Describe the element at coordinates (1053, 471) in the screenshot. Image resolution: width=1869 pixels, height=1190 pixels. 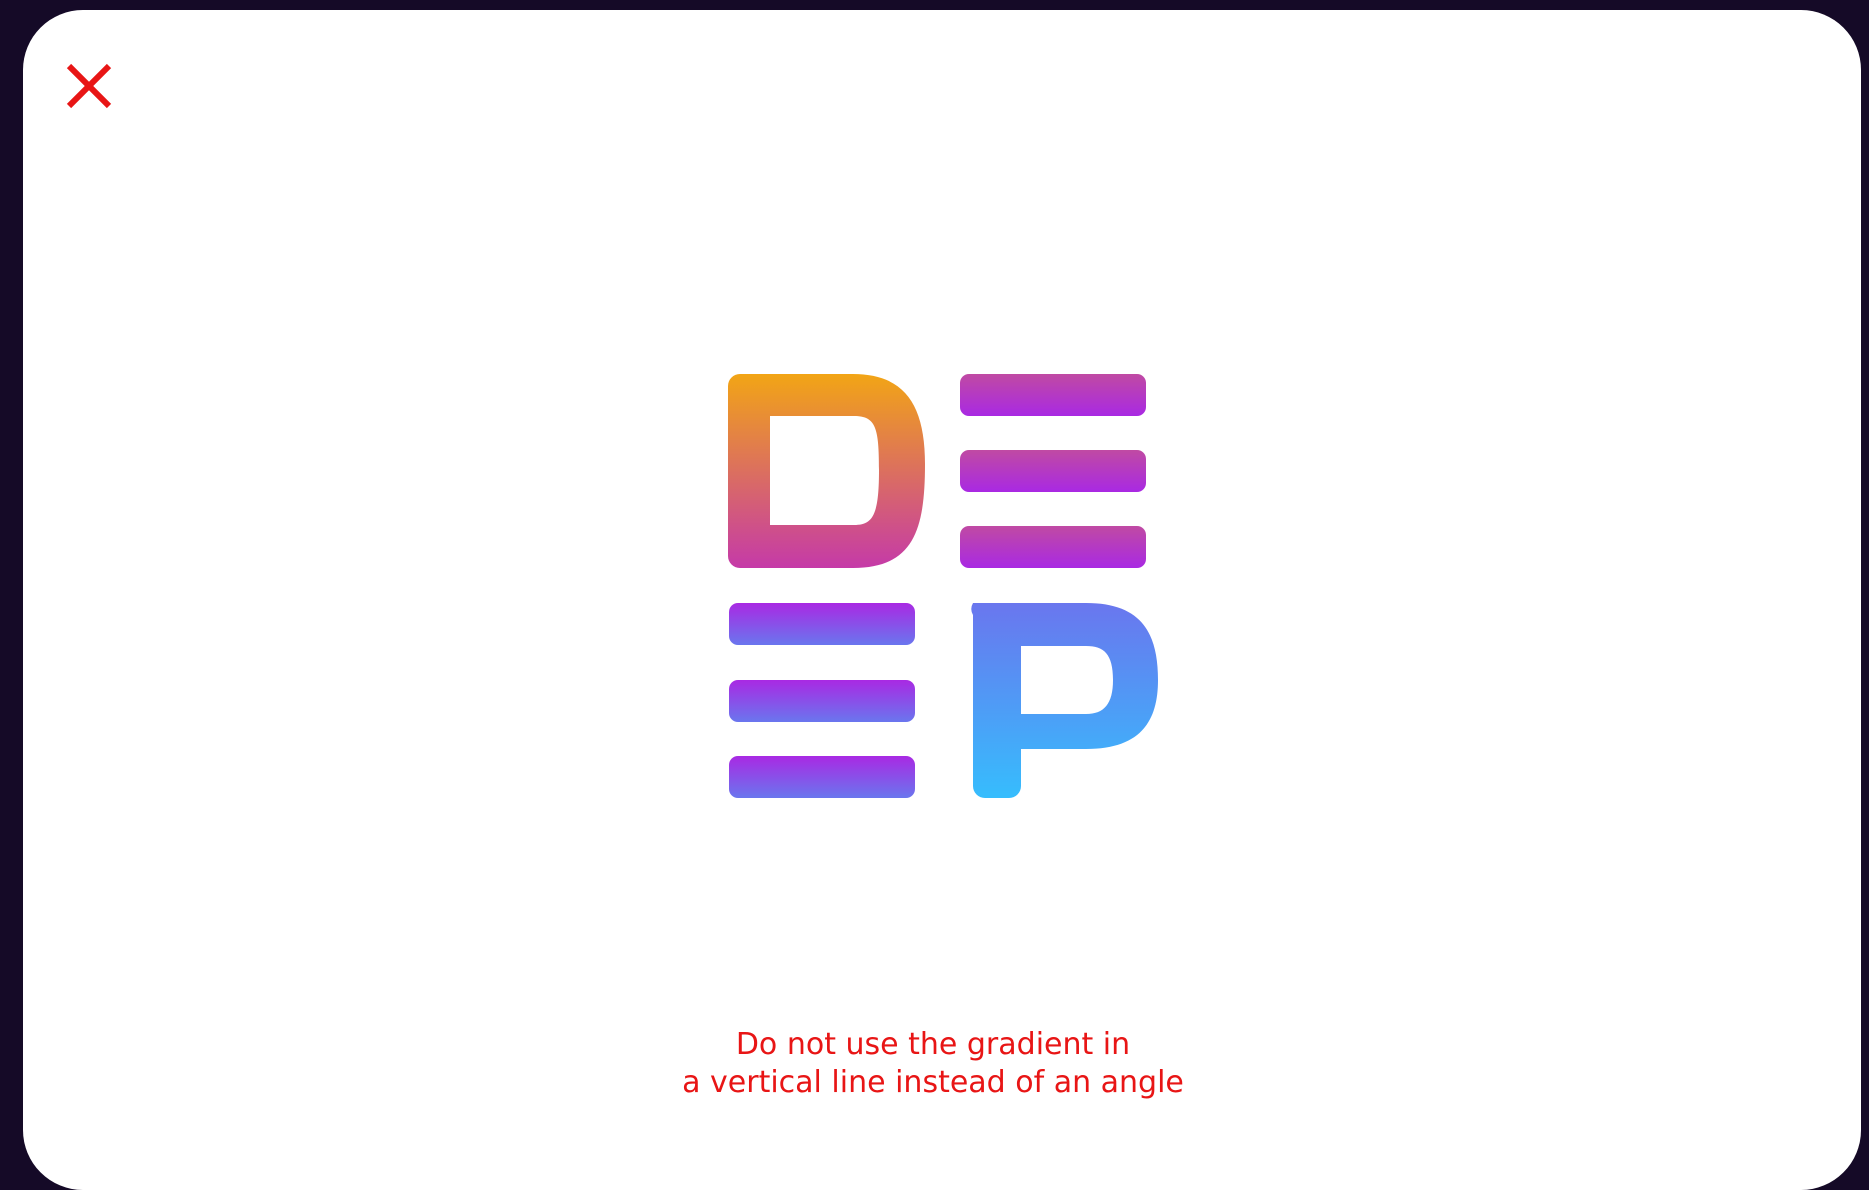
I see `logo-letter-e-top` at that location.